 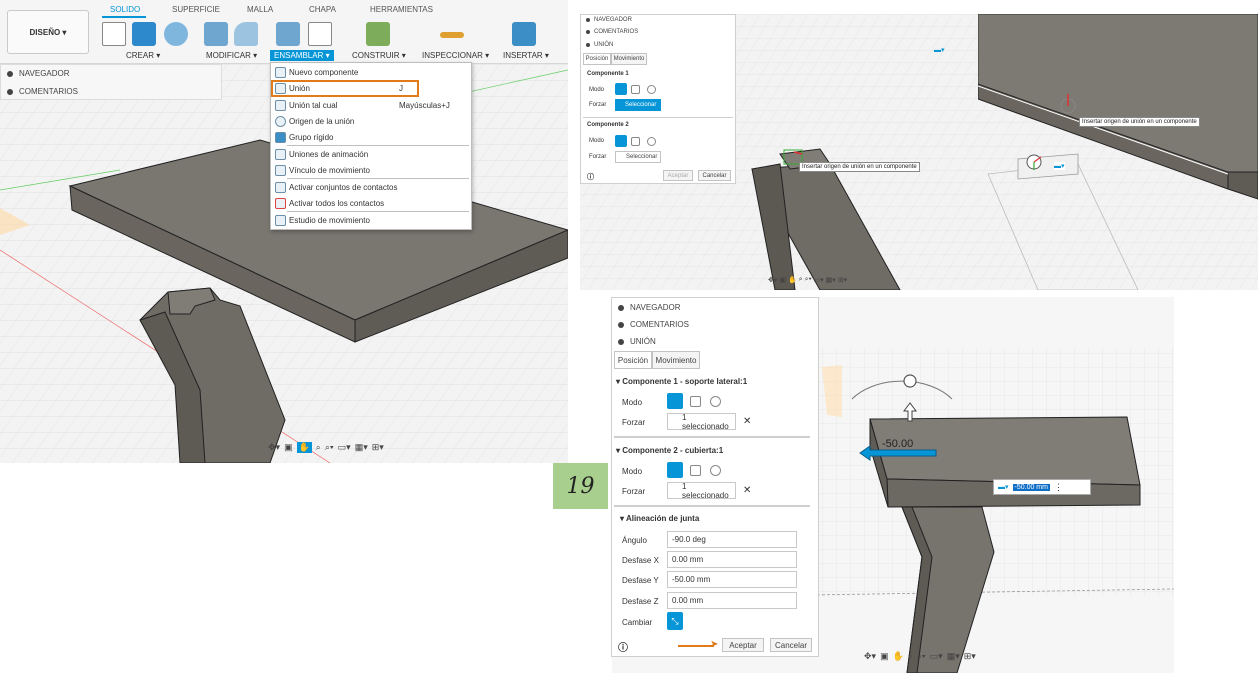 I want to click on component-2-header: Componente 2, so click(x=608, y=125).